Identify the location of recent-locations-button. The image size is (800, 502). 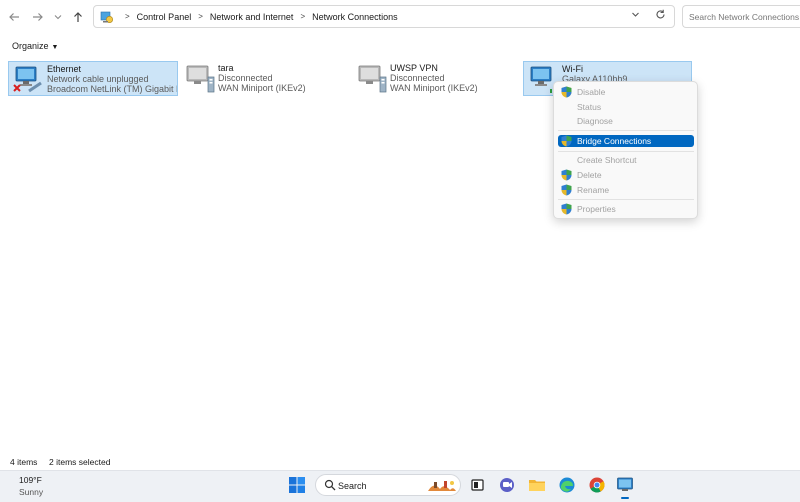
(58, 17).